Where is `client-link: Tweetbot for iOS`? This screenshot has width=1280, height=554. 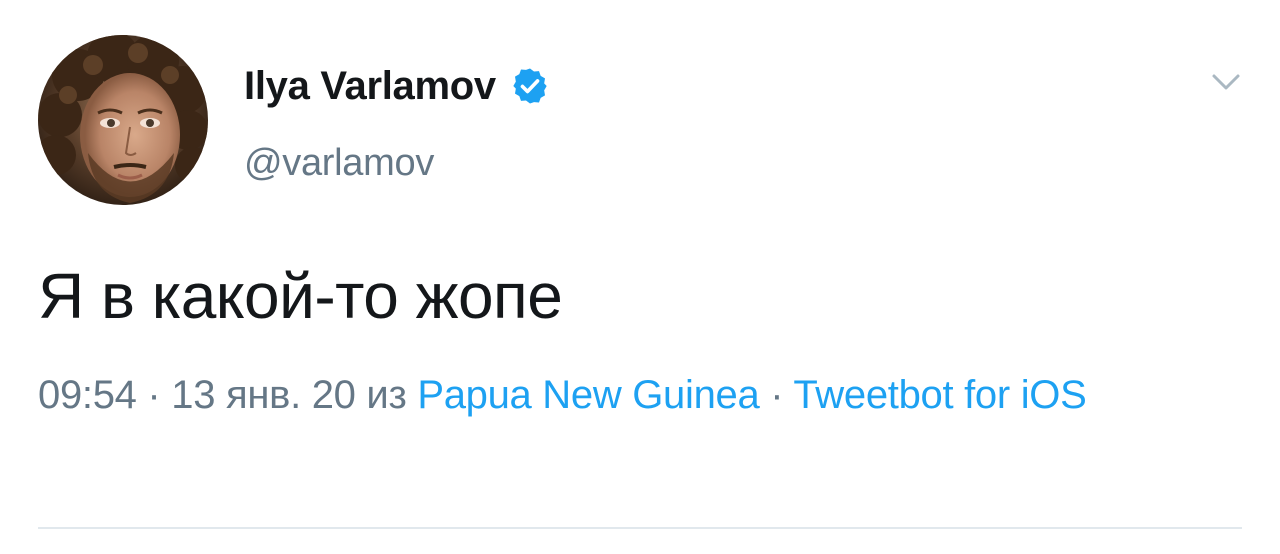
client-link: Tweetbot for iOS is located at coordinates (939, 395).